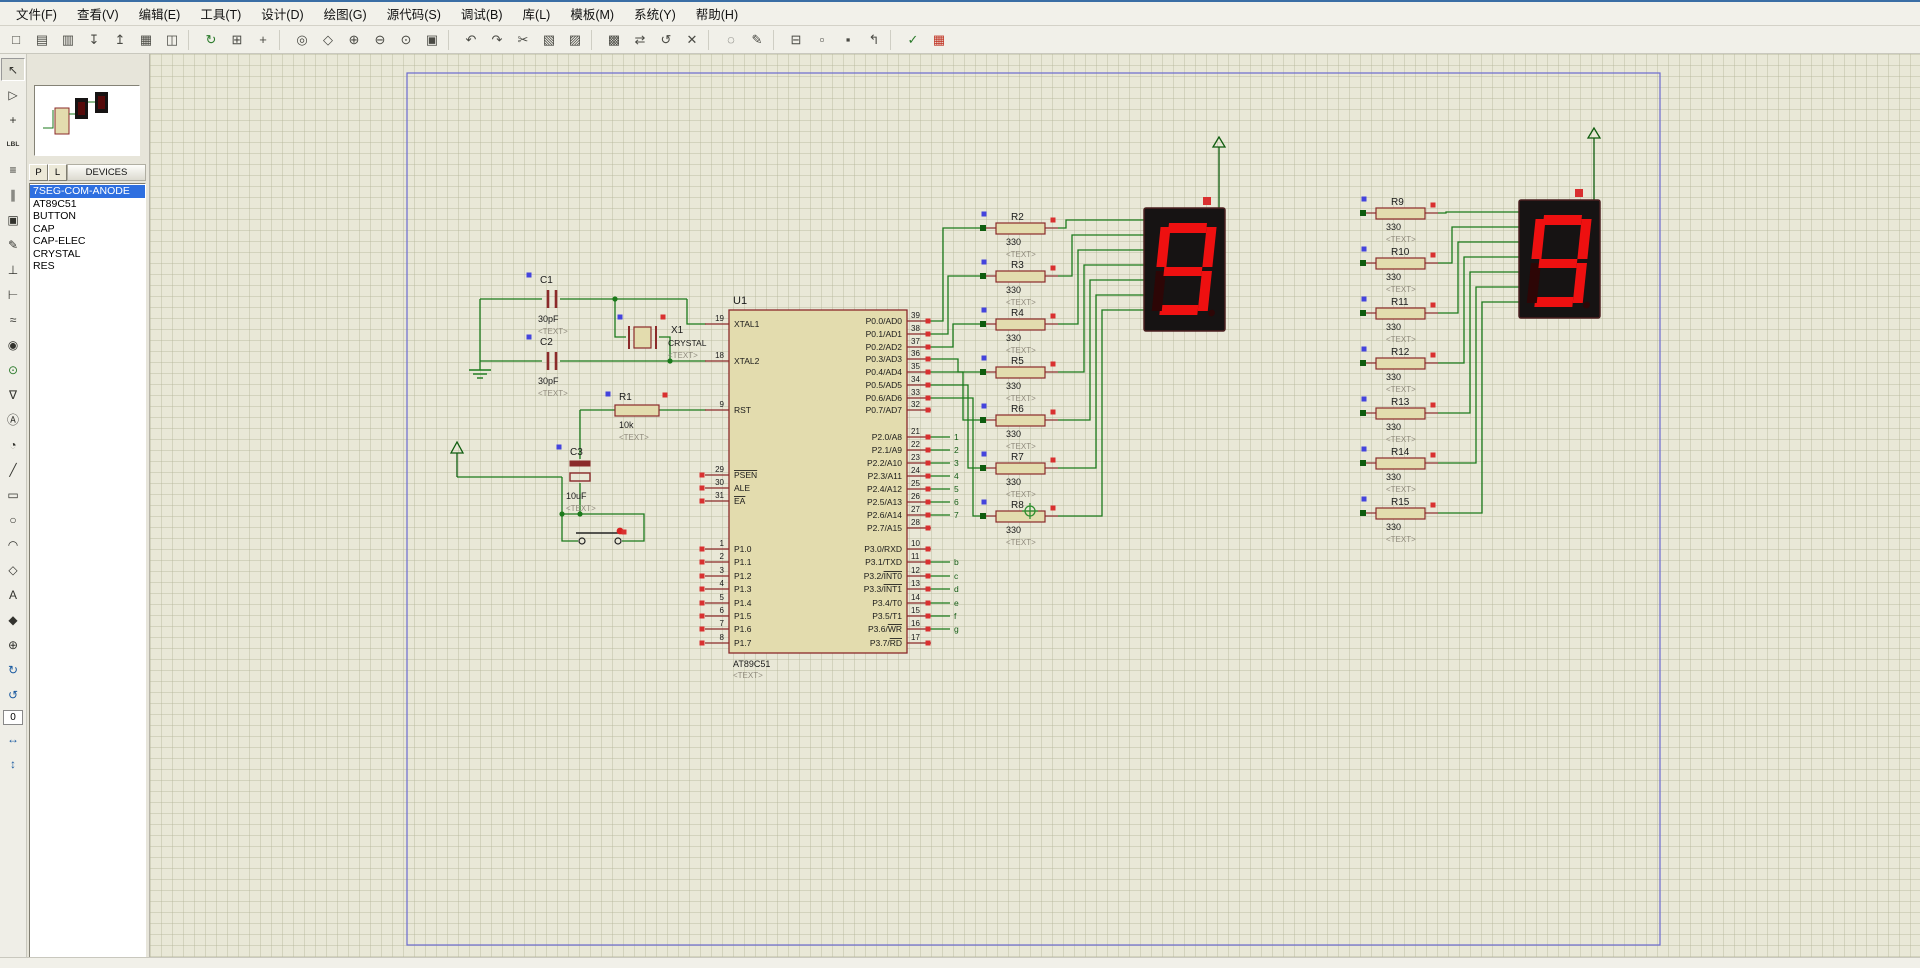 The image size is (1920, 968). I want to click on rotation-angle-input, so click(13, 717).